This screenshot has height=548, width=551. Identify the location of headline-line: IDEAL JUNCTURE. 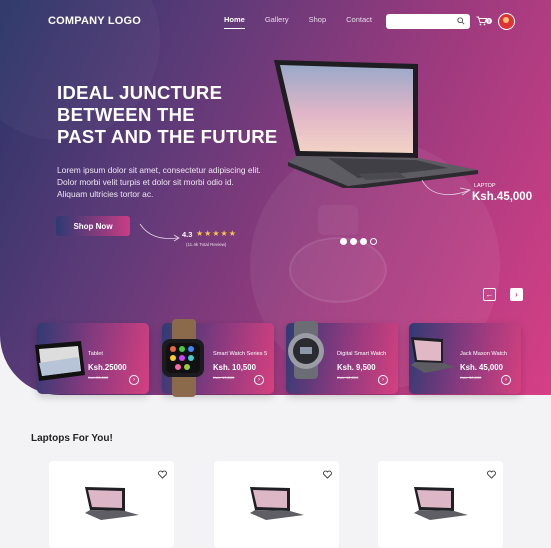
(140, 92).